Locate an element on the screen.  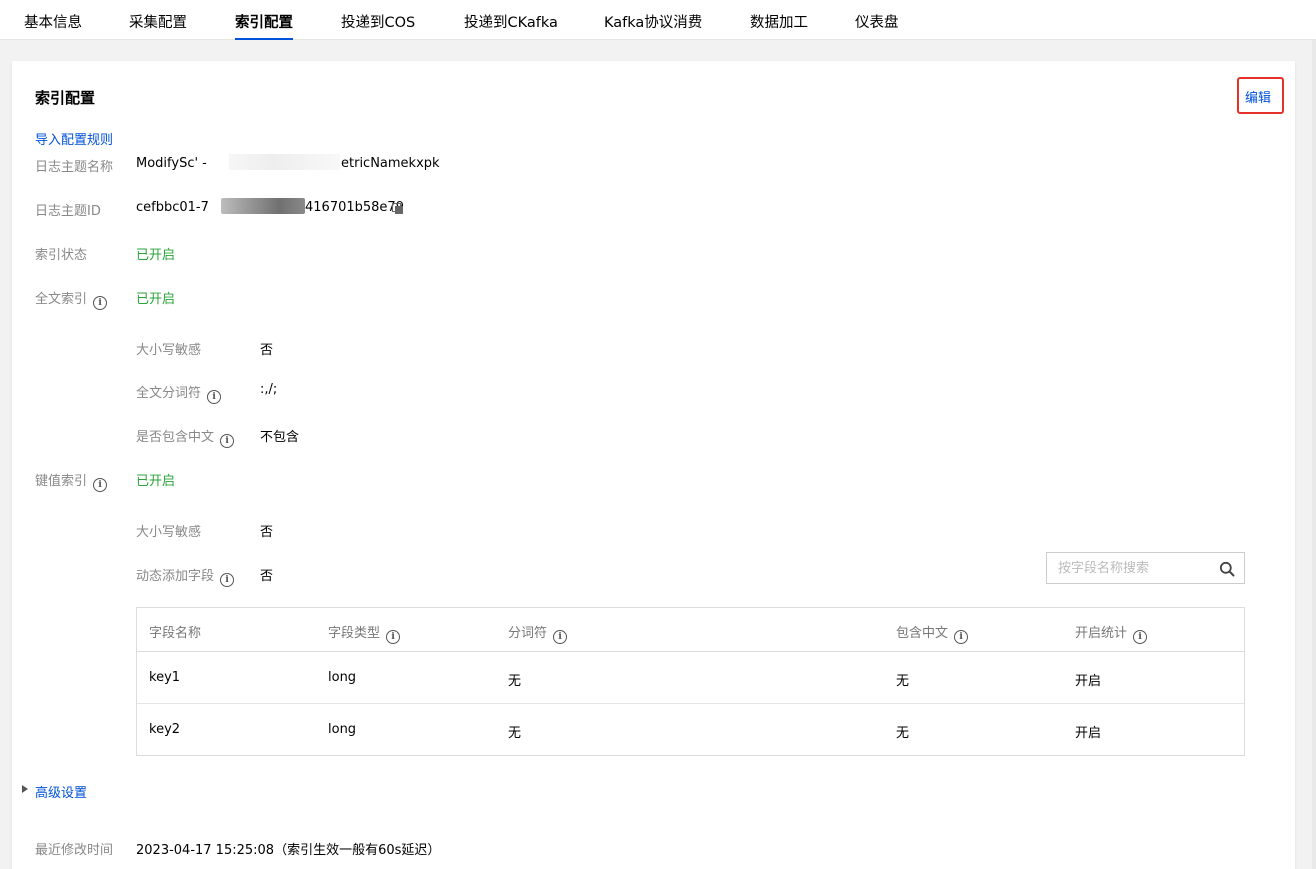
edit-button: 编辑 is located at coordinates (1258, 96).